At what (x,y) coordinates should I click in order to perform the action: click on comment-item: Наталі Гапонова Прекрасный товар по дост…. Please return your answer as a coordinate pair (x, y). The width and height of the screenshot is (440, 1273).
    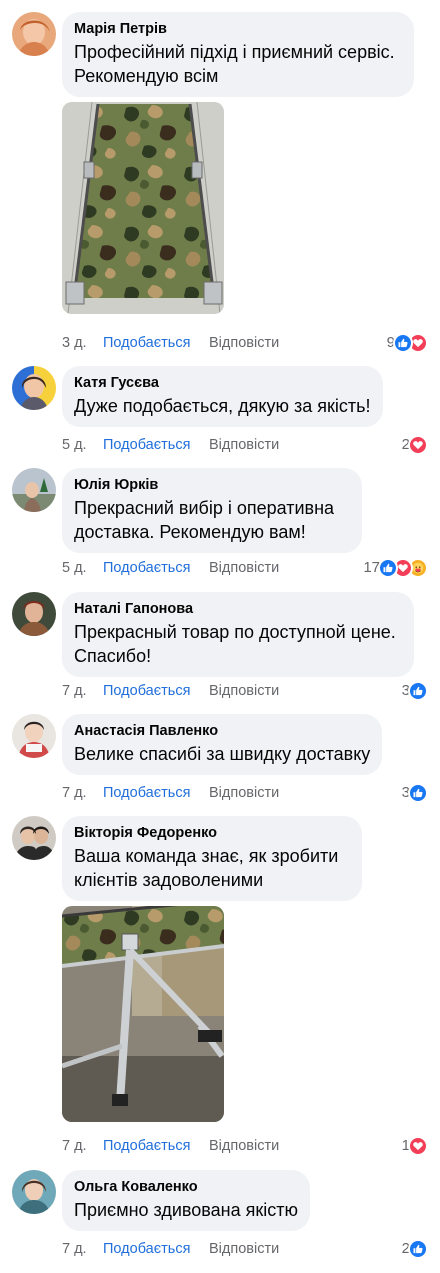
    Looking at the image, I should click on (220, 642).